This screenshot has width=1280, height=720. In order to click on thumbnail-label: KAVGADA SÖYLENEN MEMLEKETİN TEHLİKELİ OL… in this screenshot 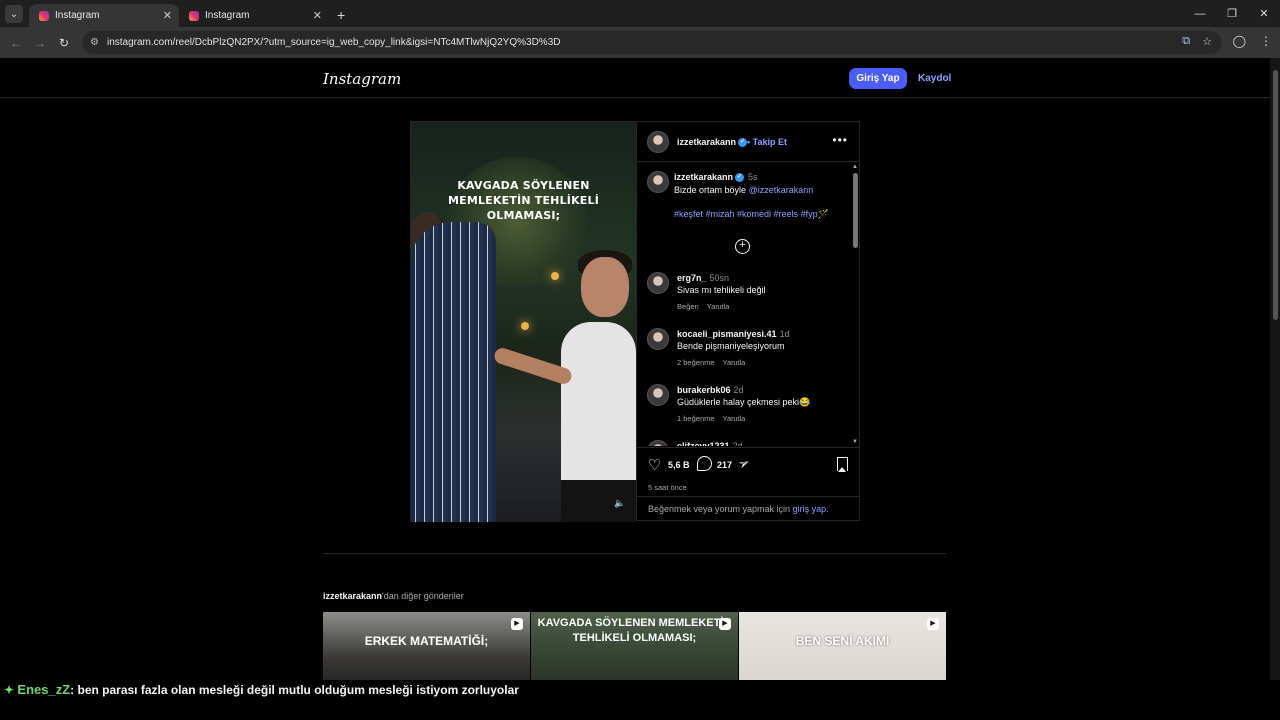, I will do `click(634, 630)`.